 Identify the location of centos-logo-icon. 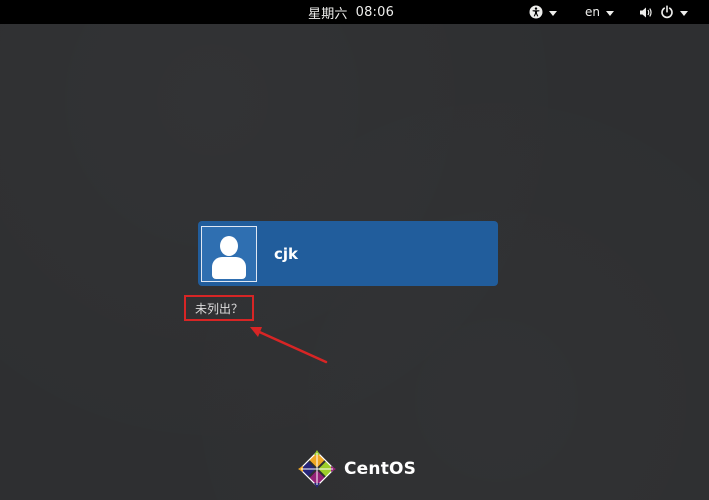
(317, 469).